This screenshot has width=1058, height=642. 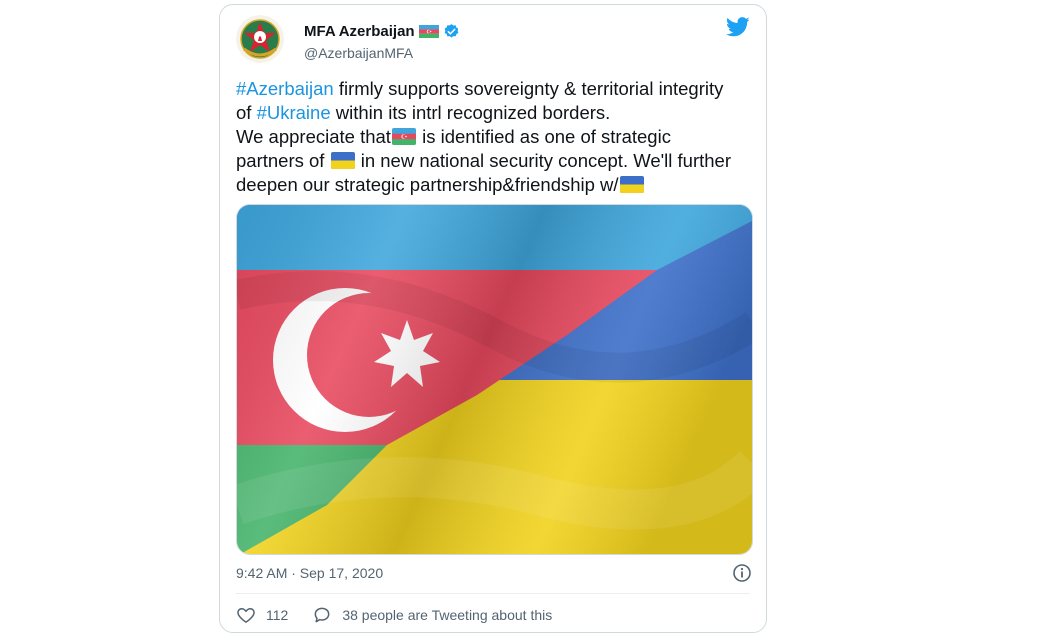 I want to click on hashtag-ukraine: #Ukraine, so click(x=294, y=112).